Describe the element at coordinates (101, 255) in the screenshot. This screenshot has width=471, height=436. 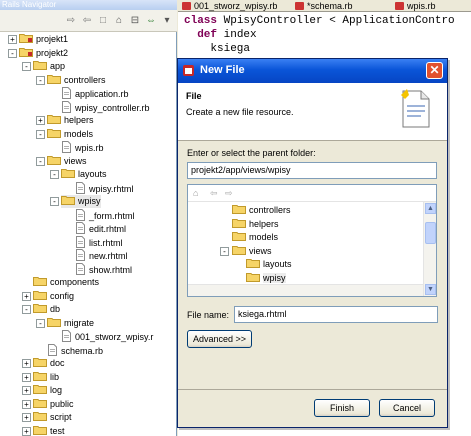
I see `tree-item: new.rhtml` at that location.